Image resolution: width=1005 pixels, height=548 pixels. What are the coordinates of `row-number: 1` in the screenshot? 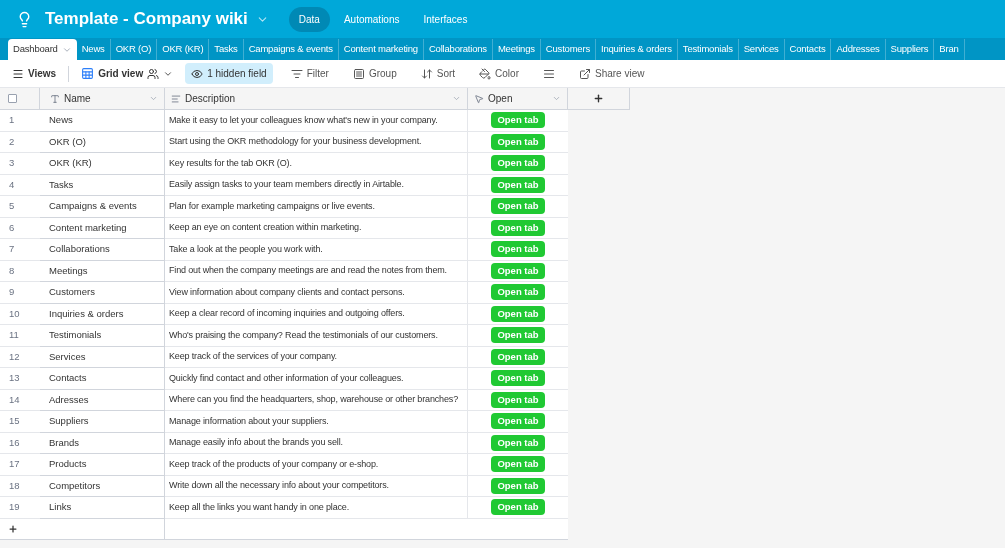 It's located at (20, 121).